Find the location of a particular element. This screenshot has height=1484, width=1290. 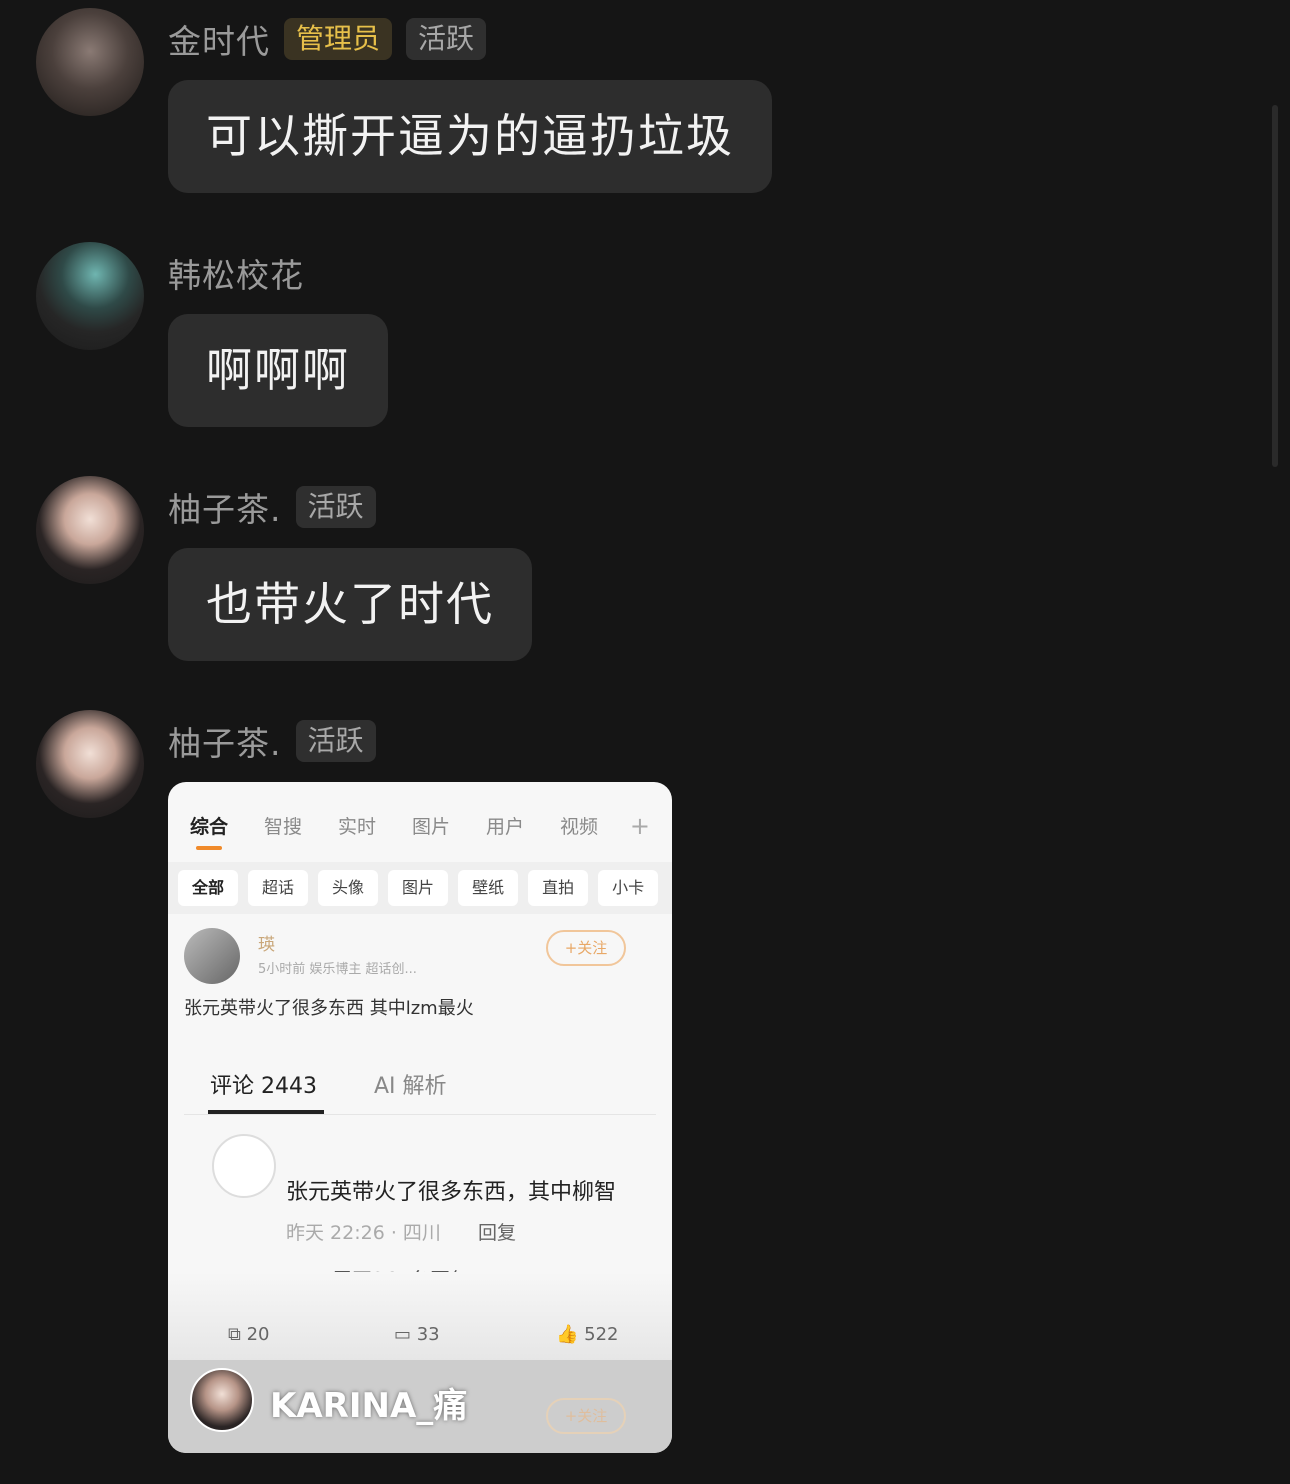

chip: 全部 is located at coordinates (208, 888).